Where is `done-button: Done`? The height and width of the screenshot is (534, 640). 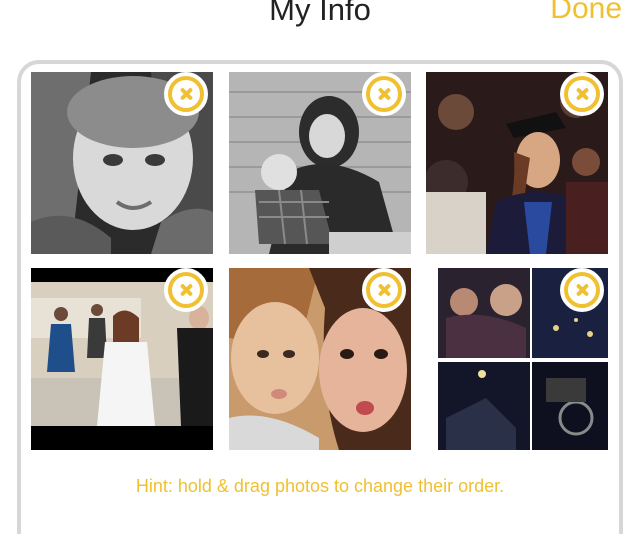 done-button: Done is located at coordinates (586, 13).